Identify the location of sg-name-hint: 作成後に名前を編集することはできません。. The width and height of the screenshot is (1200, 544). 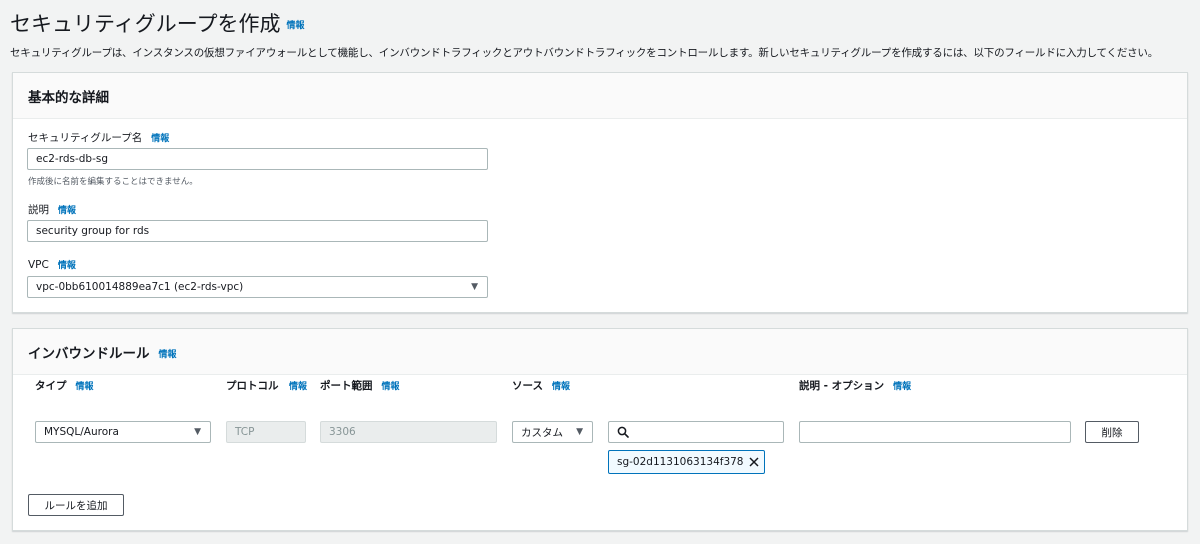
(113, 182).